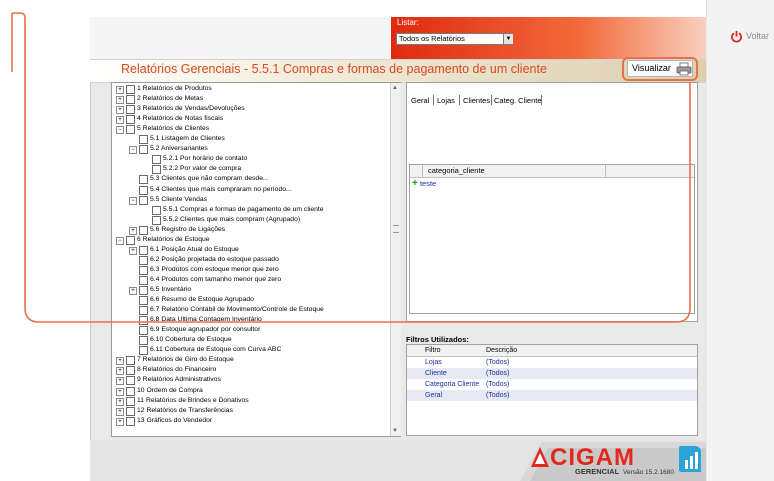  What do you see at coordinates (187, 230) in the screenshot?
I see `tree-item: 5.6 Registro de Ligações` at bounding box center [187, 230].